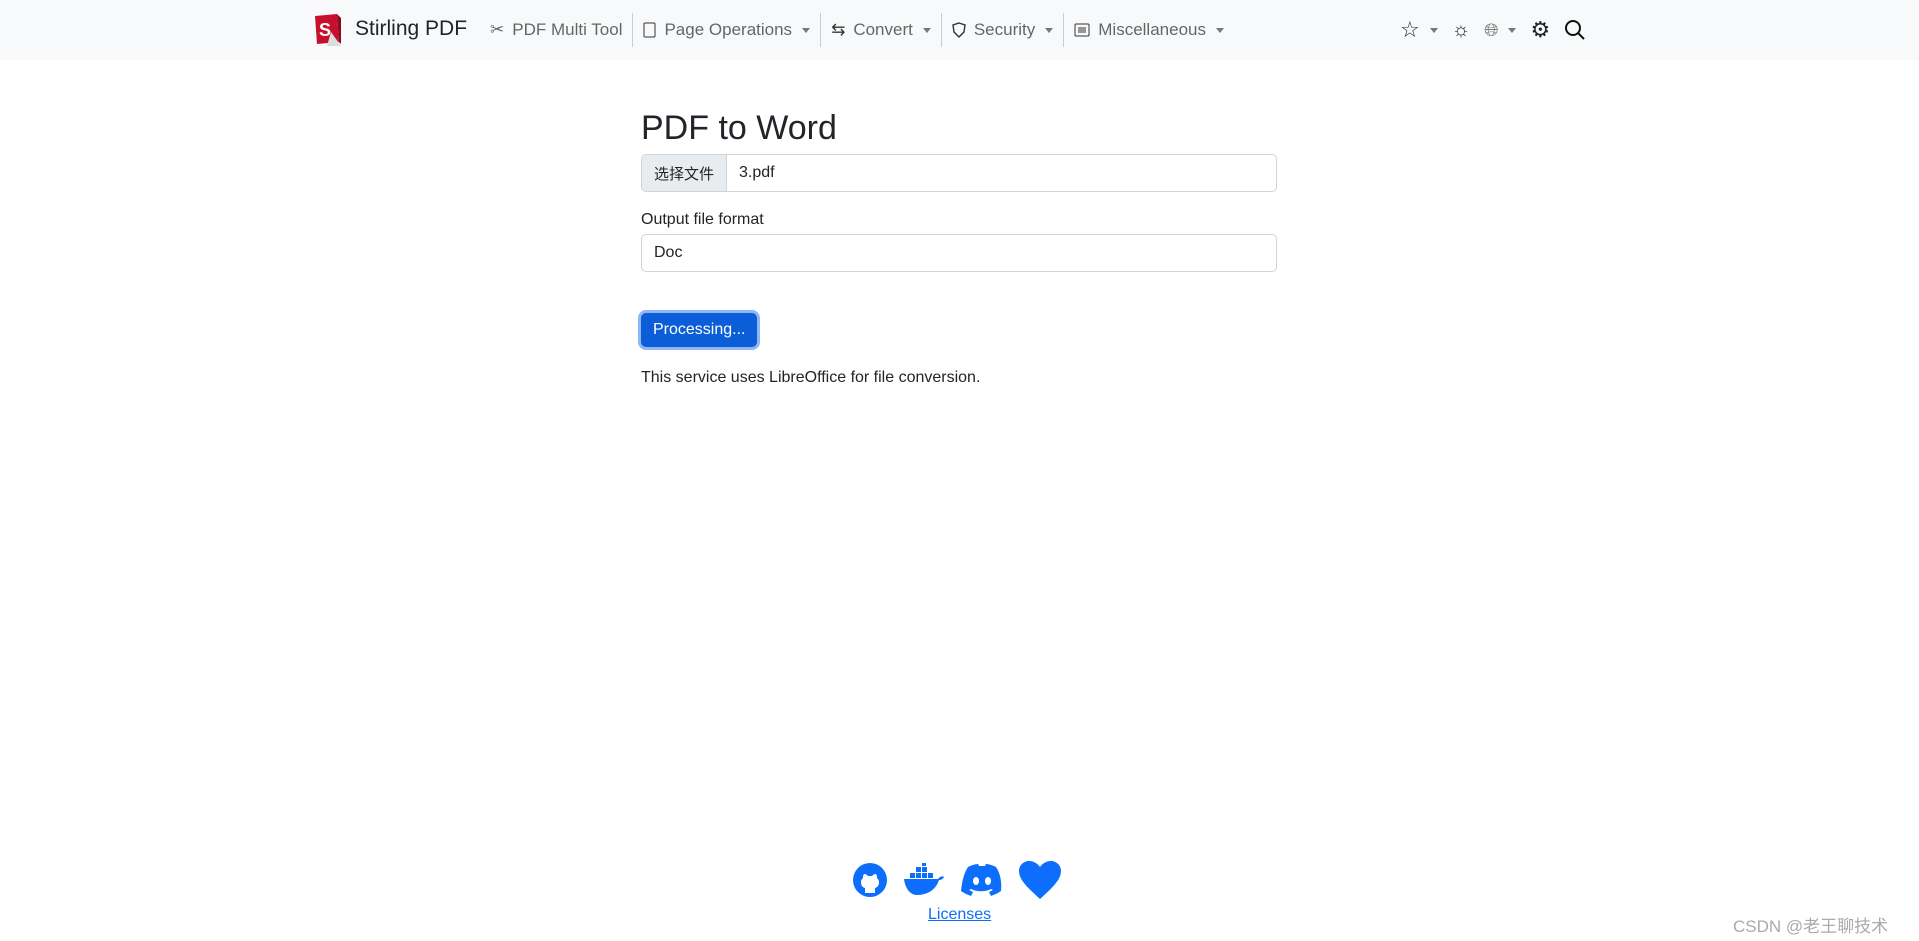 The width and height of the screenshot is (1919, 941). I want to click on search-icon, so click(1575, 30).